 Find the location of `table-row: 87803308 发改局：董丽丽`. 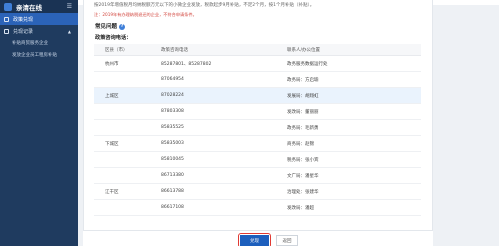

table-row: 87803308 发改局：董丽丽 is located at coordinates (257, 112).